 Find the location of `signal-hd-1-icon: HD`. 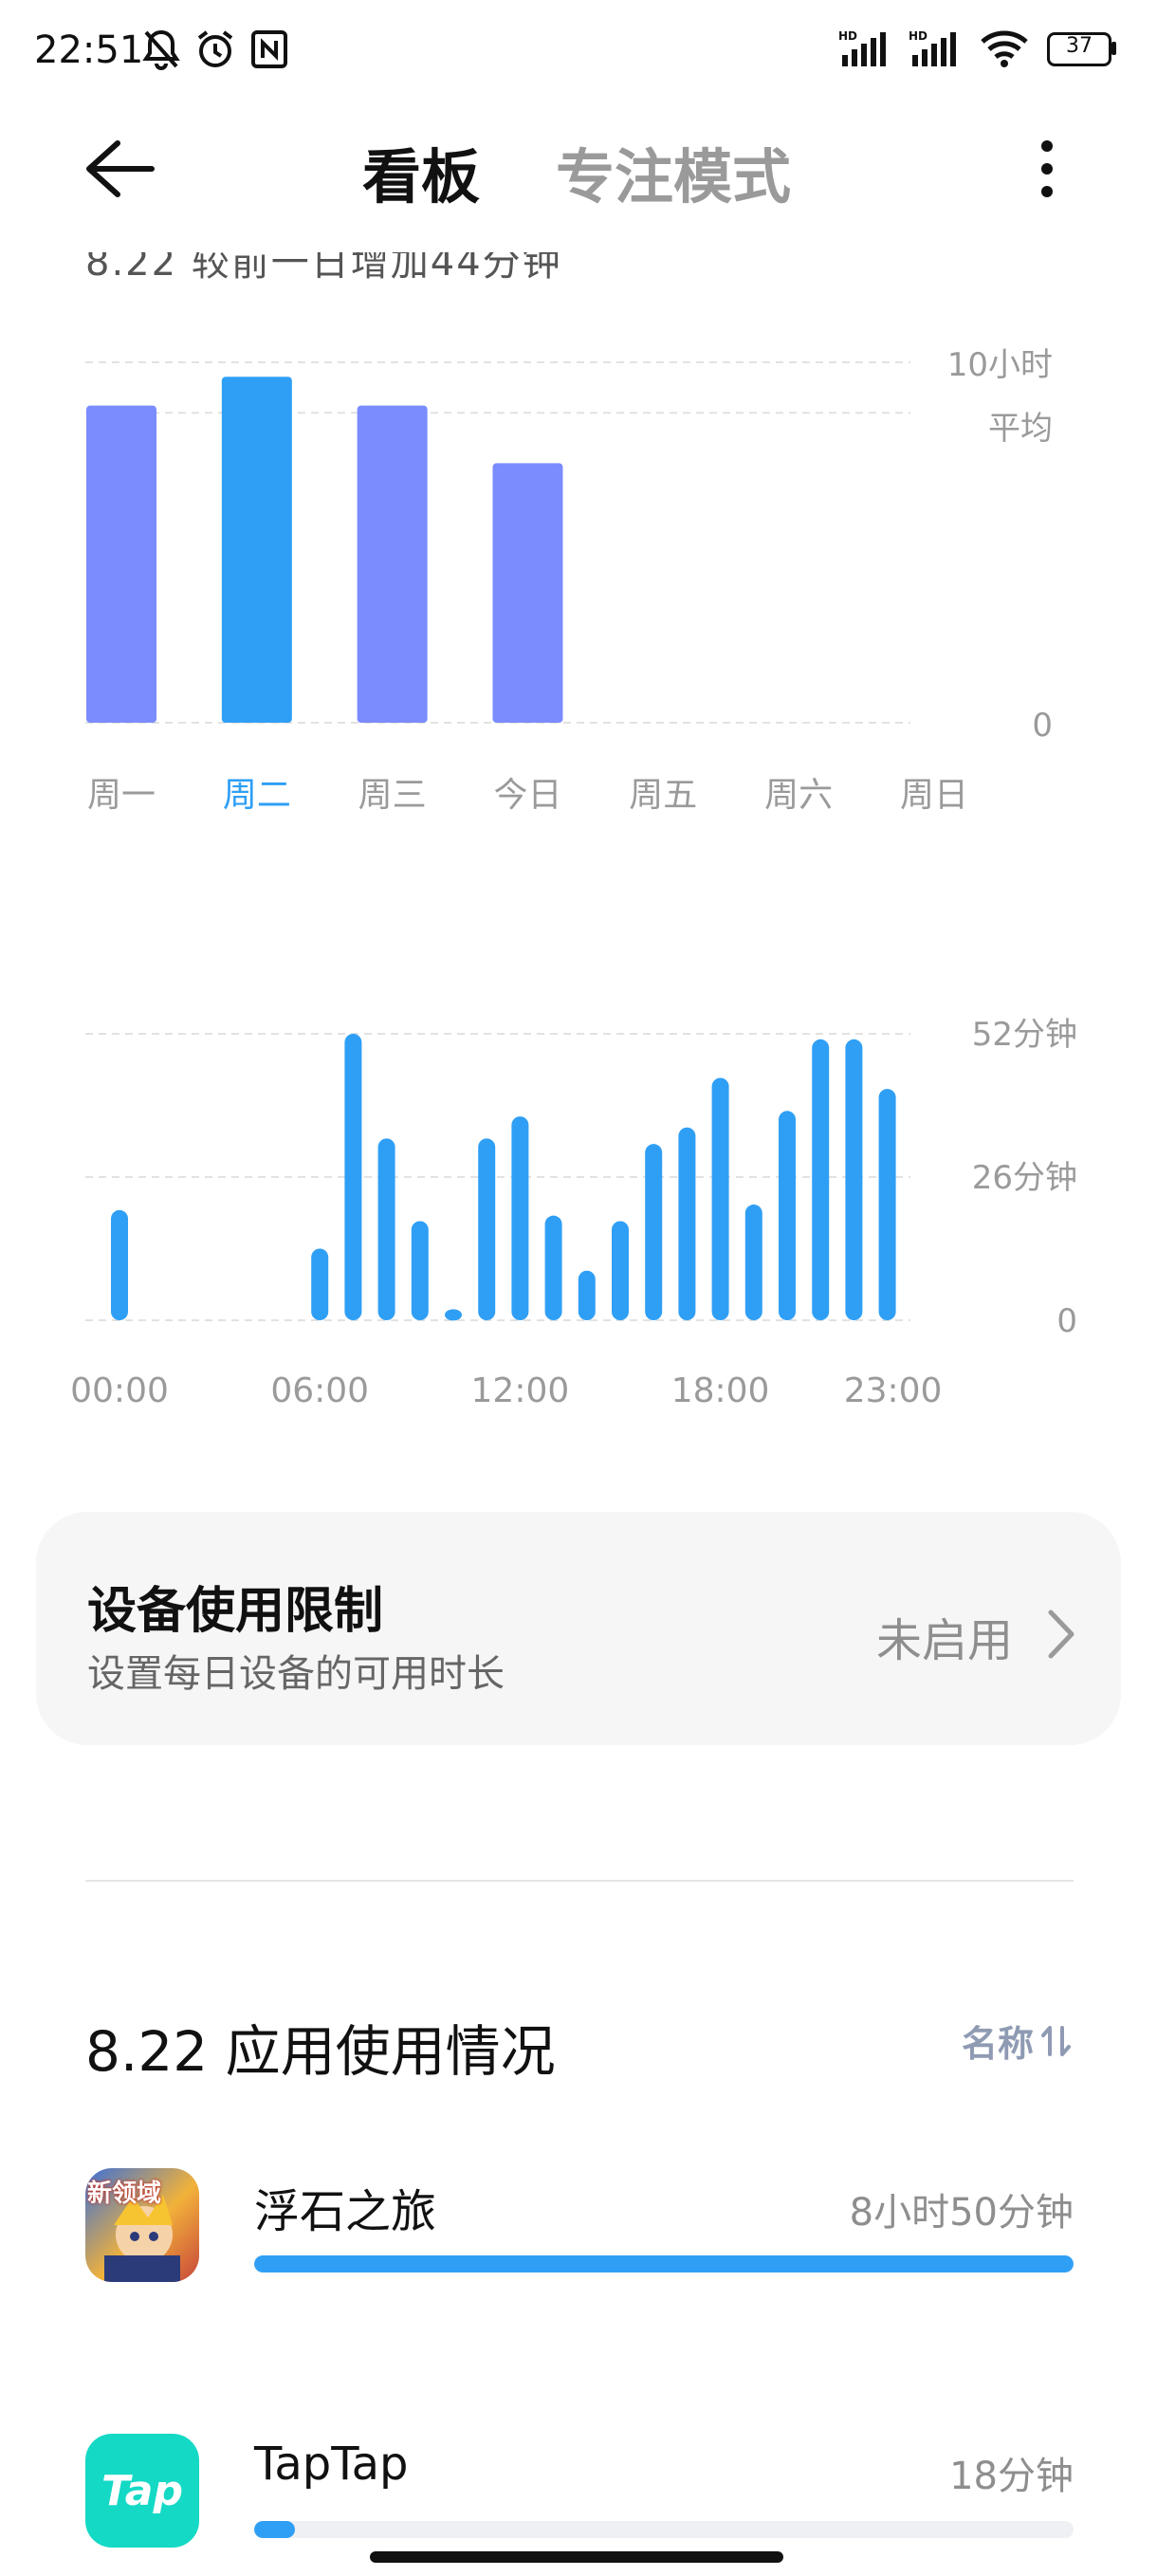

signal-hd-1-icon: HD is located at coordinates (862, 47).